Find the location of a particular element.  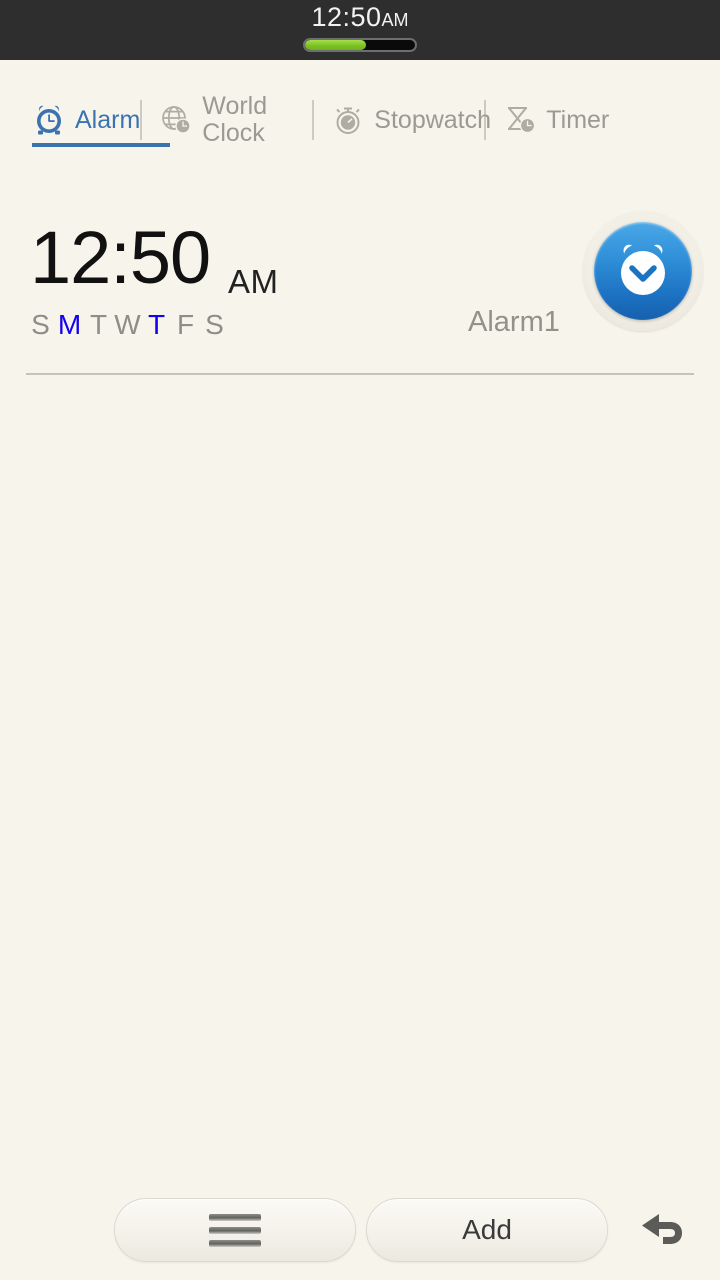

tab-active-underline is located at coordinates (101, 145).